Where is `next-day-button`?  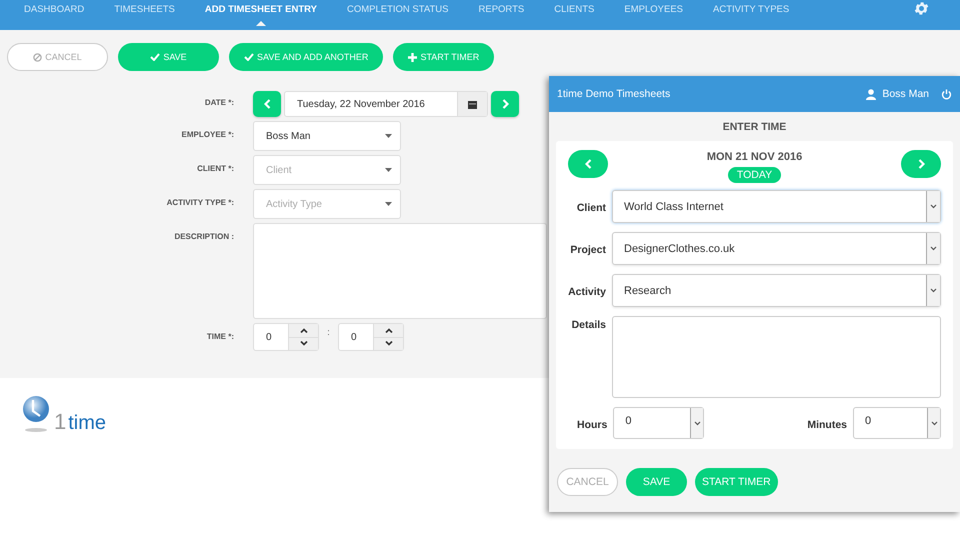
next-day-button is located at coordinates (921, 164).